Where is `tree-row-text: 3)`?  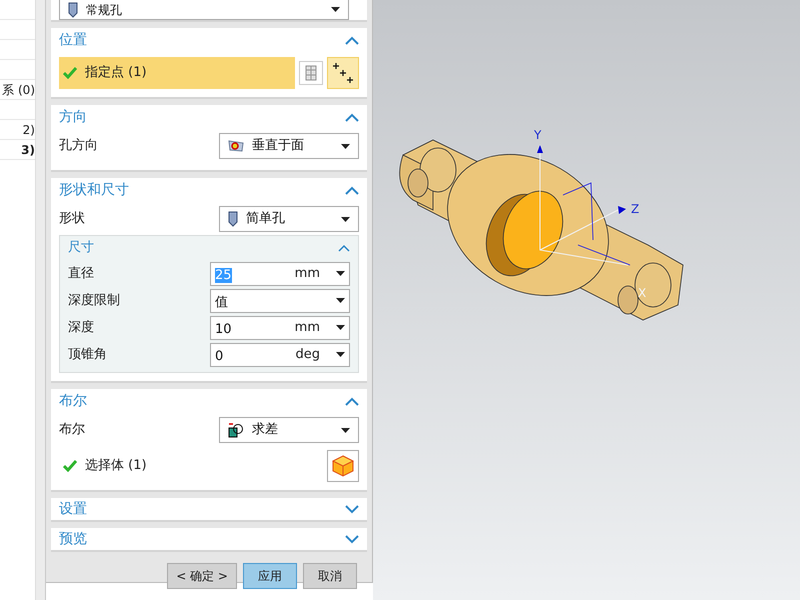 tree-row-text: 3) is located at coordinates (28, 150).